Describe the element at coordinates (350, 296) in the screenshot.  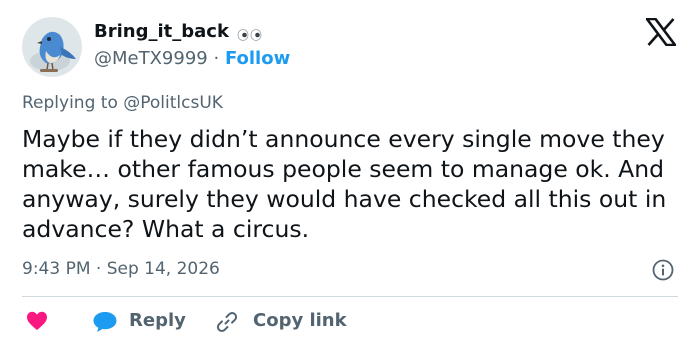
I see `divider` at that location.